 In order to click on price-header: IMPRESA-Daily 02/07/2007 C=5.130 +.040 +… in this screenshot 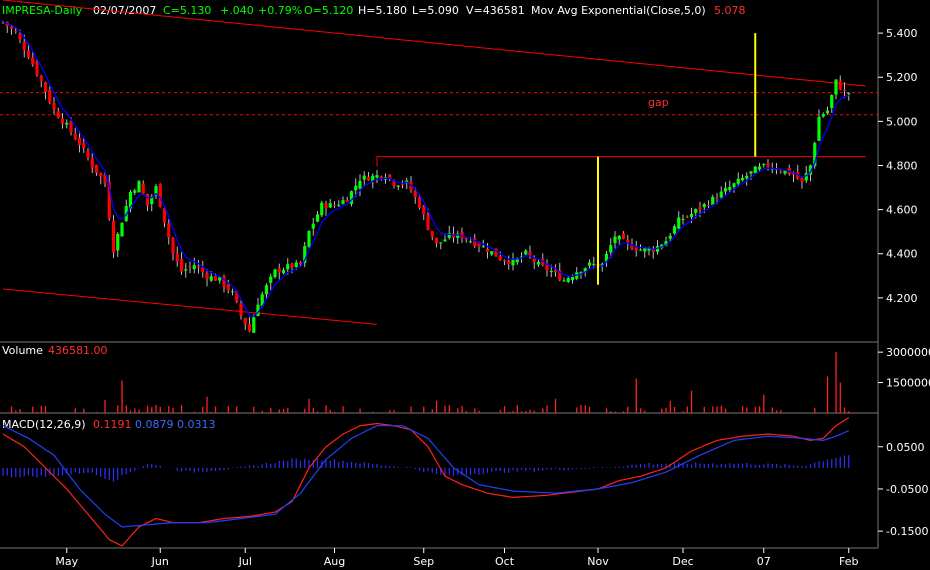, I will do `click(374, 10)`.